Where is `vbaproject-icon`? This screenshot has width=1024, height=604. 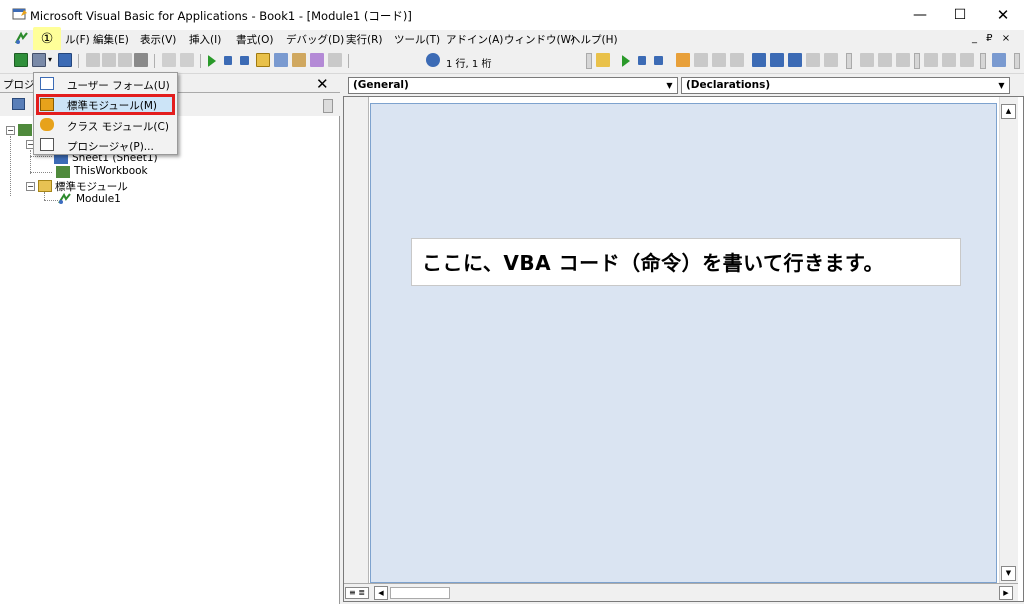 vbaproject-icon is located at coordinates (25, 130).